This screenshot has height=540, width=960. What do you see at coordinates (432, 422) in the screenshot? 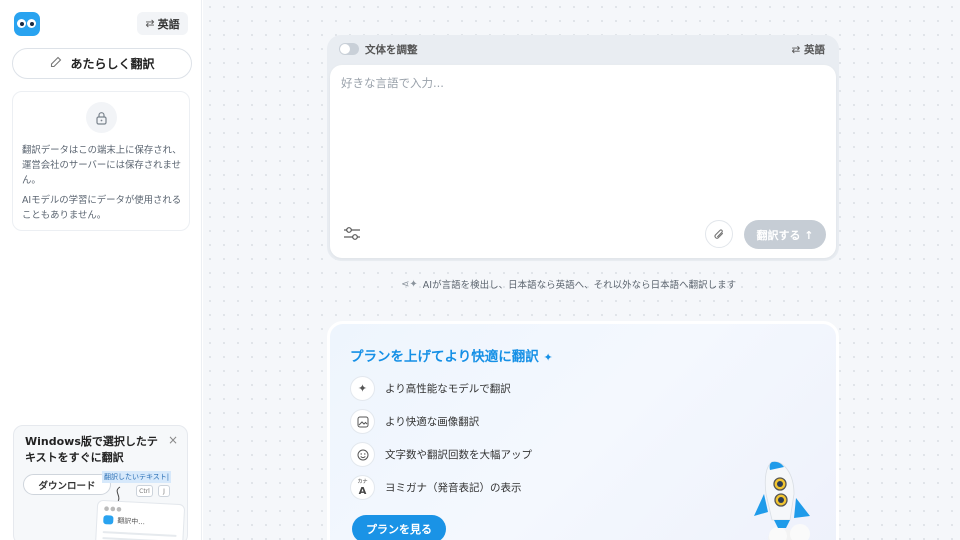
I see `plan-feature-label: より快適な画像翻訳` at bounding box center [432, 422].